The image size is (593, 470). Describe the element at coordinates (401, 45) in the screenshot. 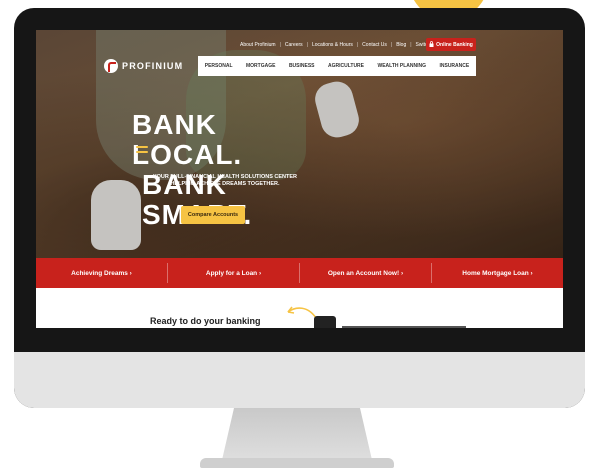

I see `utility-link-blog: Blog` at that location.